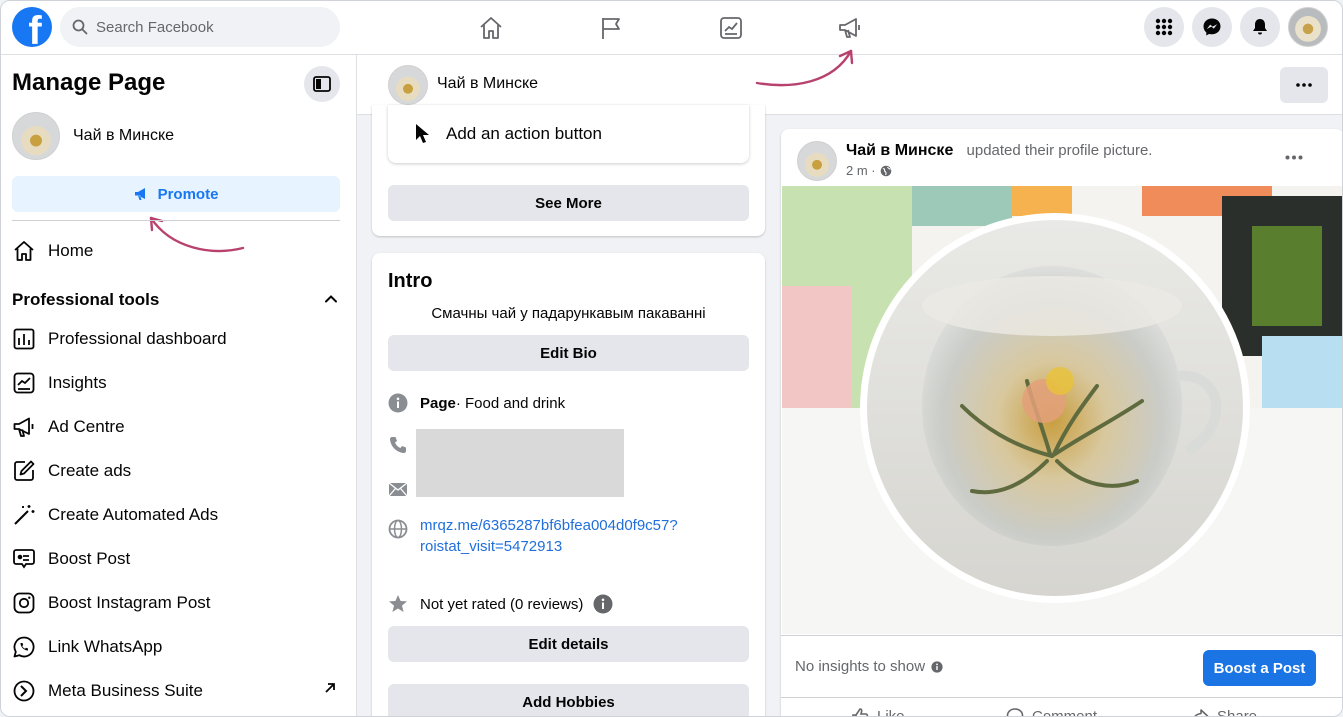  What do you see at coordinates (80, 27) in the screenshot?
I see `search-icon` at bounding box center [80, 27].